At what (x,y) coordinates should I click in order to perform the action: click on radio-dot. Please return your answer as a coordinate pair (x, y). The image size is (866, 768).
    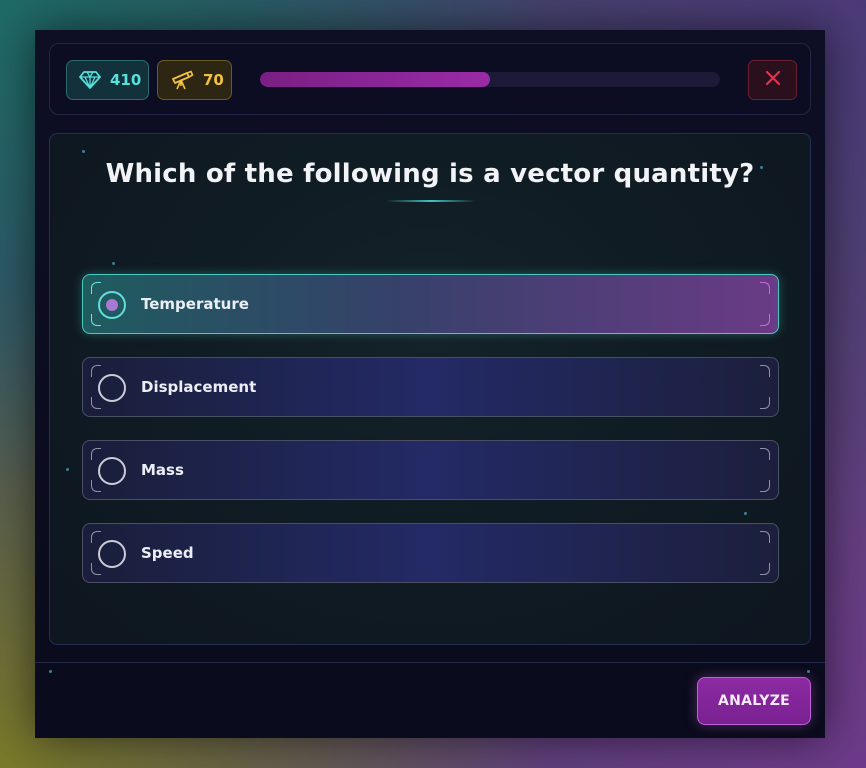
    Looking at the image, I should click on (112, 305).